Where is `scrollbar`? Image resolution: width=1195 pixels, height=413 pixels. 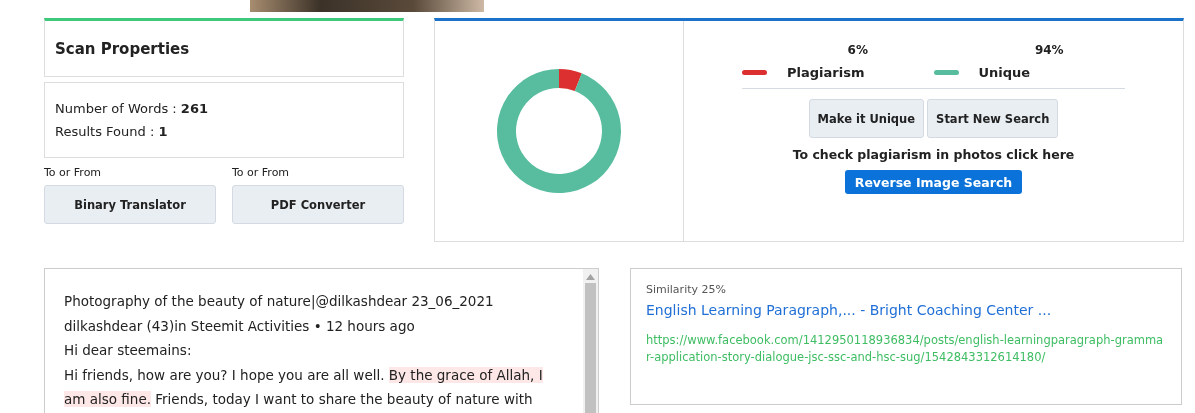
scrollbar is located at coordinates (590, 341).